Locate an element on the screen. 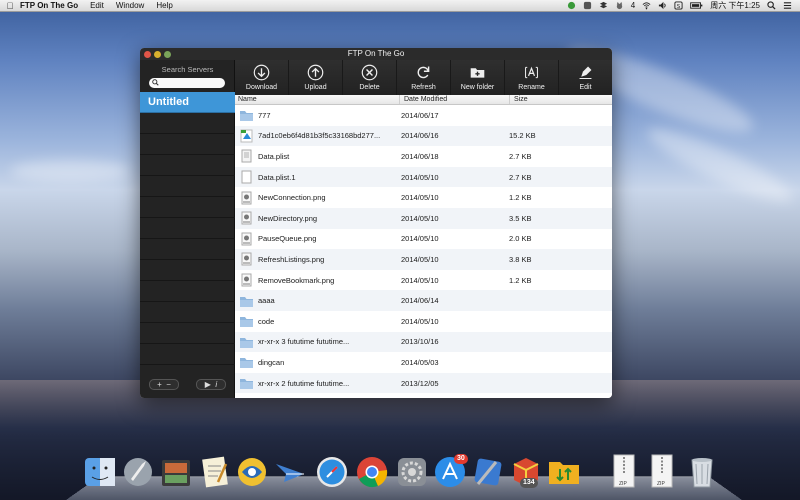 This screenshot has height=500, width=800. file-name-cell: RefreshListings.png is located at coordinates (317, 259).